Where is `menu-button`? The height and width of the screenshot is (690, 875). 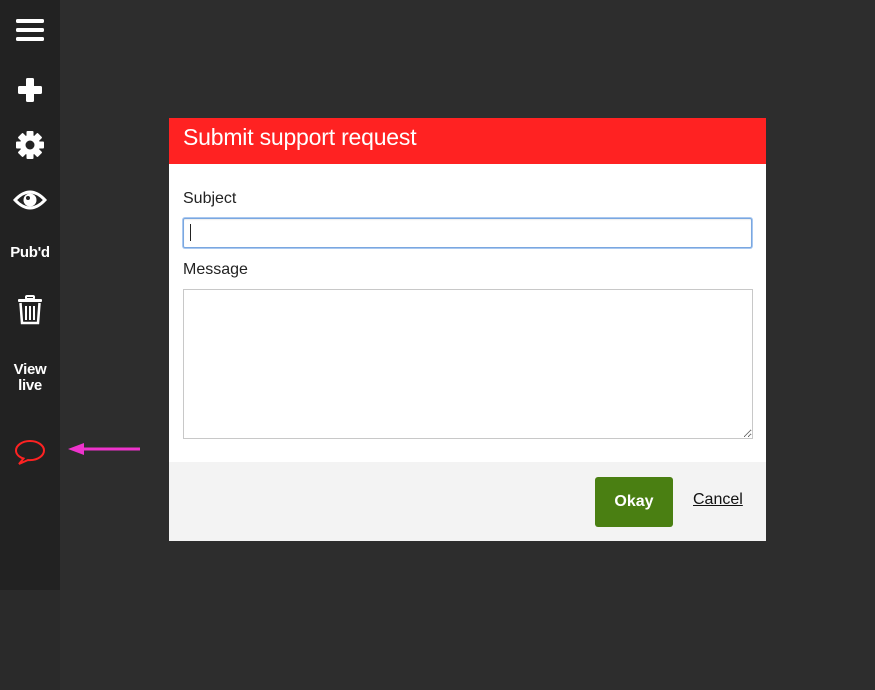 menu-button is located at coordinates (30, 30).